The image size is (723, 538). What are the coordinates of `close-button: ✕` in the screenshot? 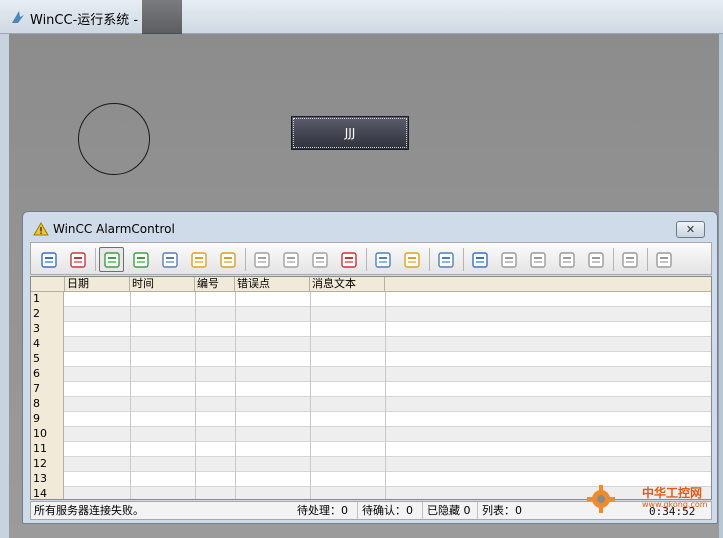 It's located at (690, 229).